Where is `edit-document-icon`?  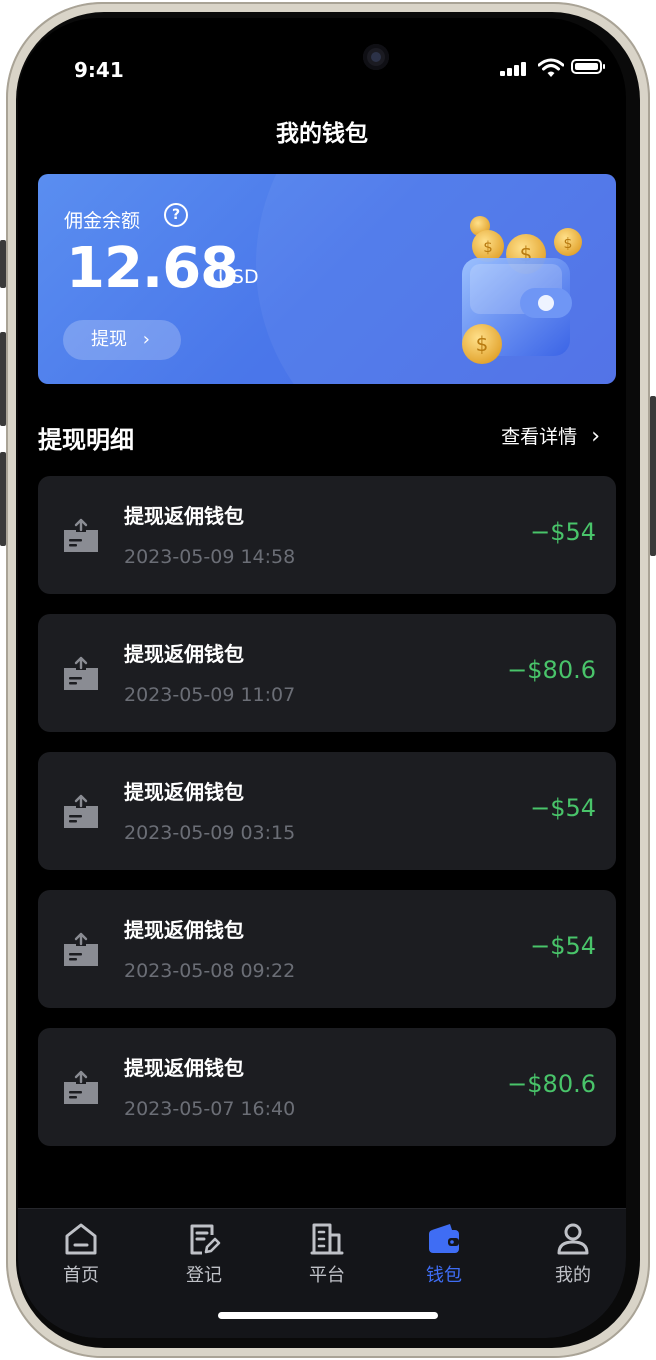 edit-document-icon is located at coordinates (205, 1239).